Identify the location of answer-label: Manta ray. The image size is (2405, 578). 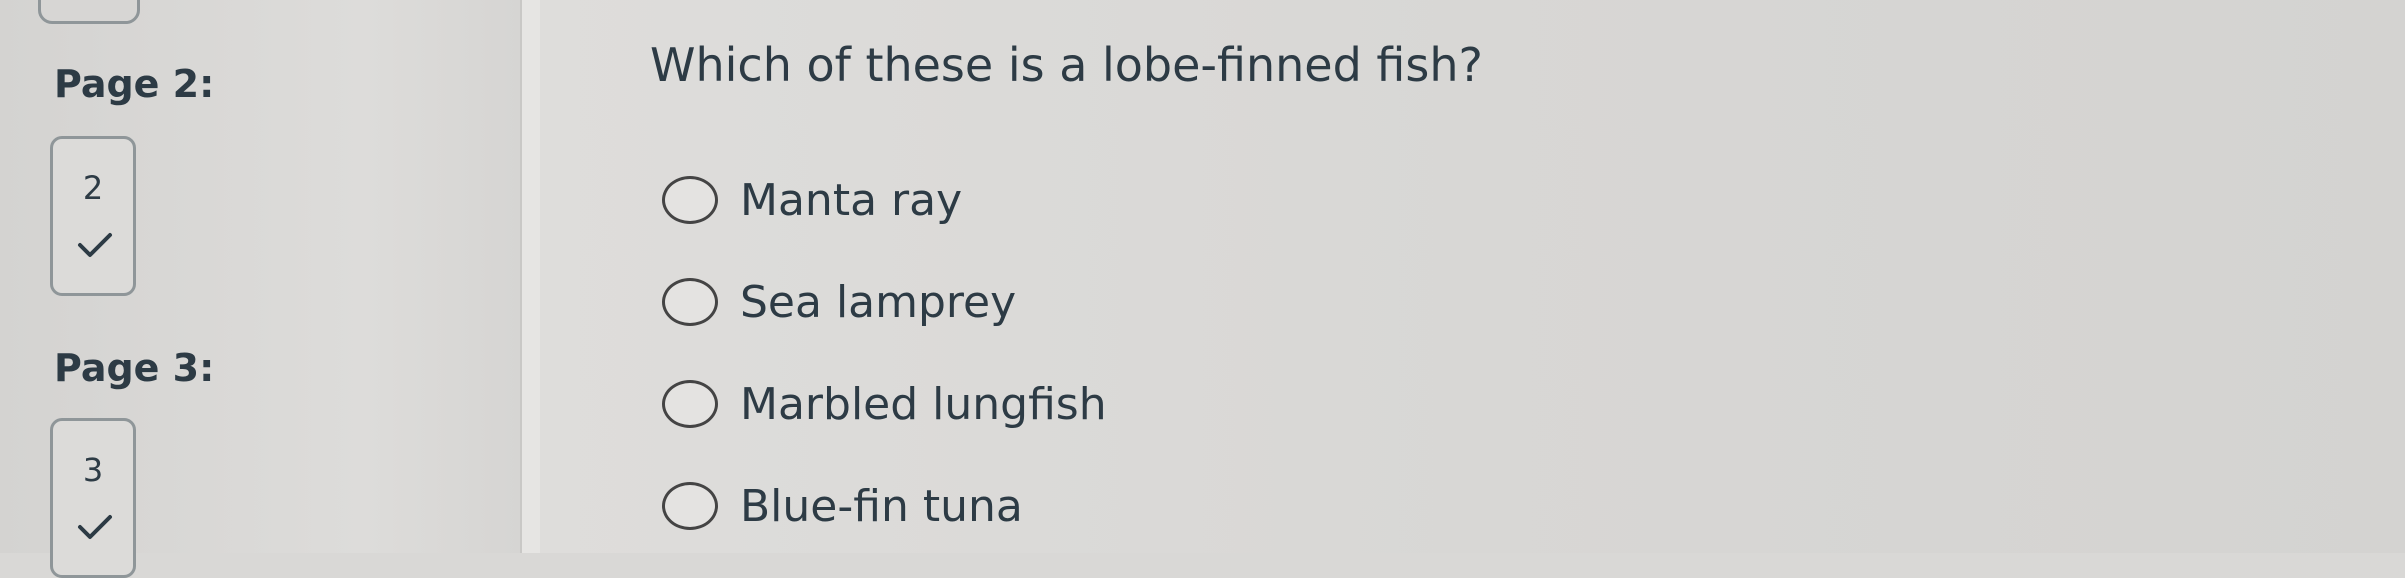
(851, 200).